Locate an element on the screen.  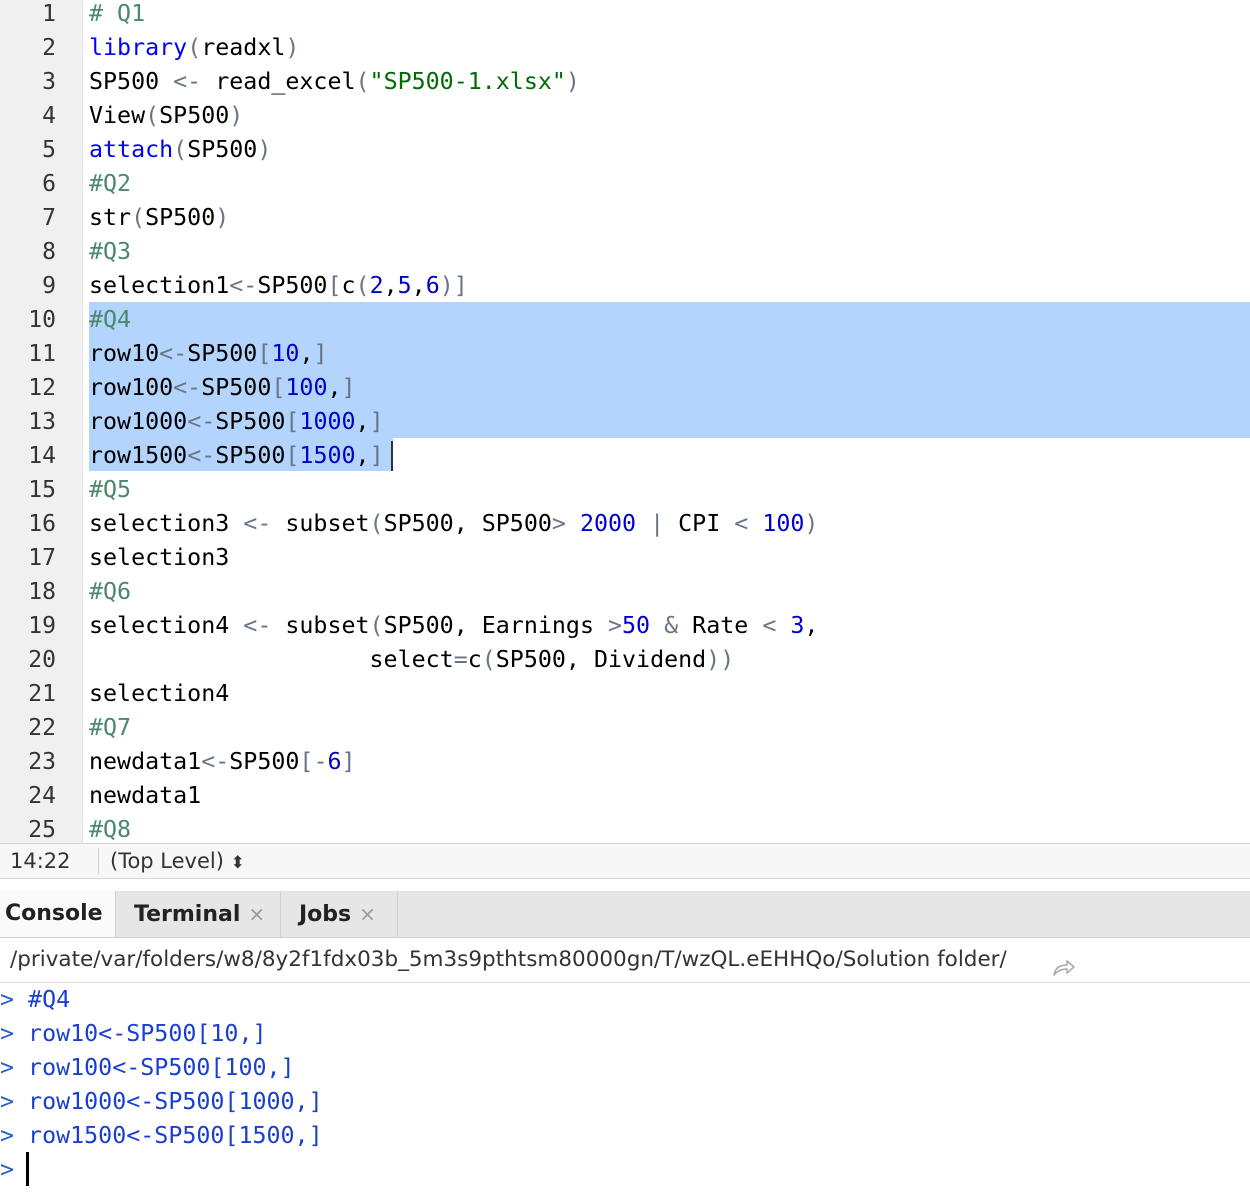
tab-console: Console is located at coordinates (58, 914).